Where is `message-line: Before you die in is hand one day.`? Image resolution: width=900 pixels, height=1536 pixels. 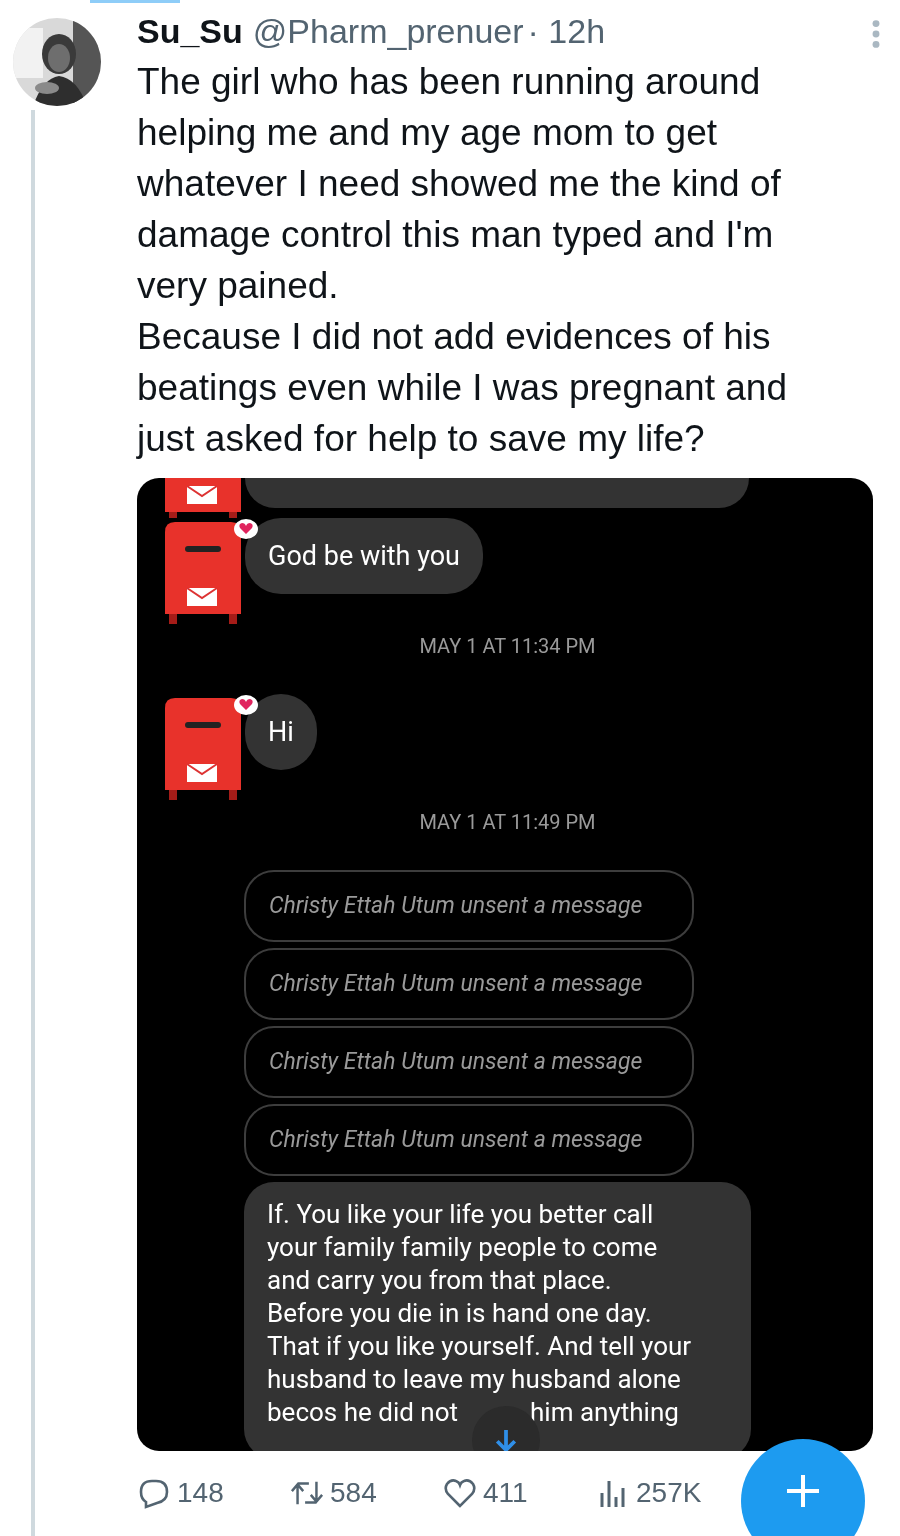
message-line: Before you die in is hand one day. is located at coordinates (460, 1313).